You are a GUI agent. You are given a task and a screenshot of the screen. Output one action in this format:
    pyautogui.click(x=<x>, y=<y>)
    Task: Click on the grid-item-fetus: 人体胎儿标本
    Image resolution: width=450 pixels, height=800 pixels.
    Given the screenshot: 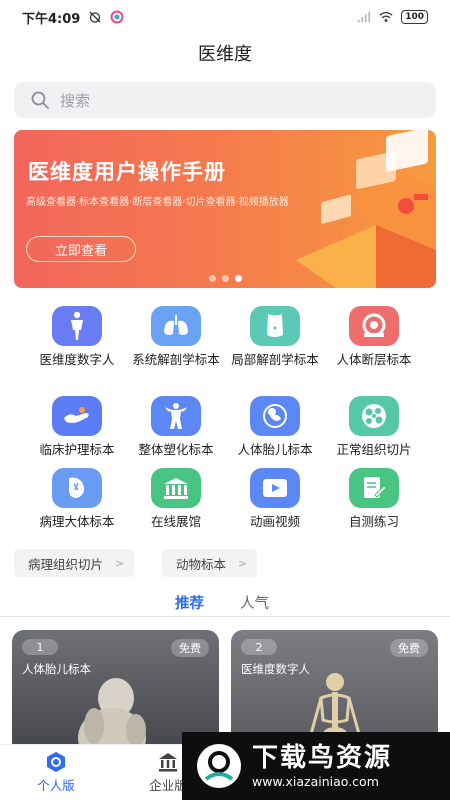 What is the action you would take?
    pyautogui.click(x=275, y=427)
    